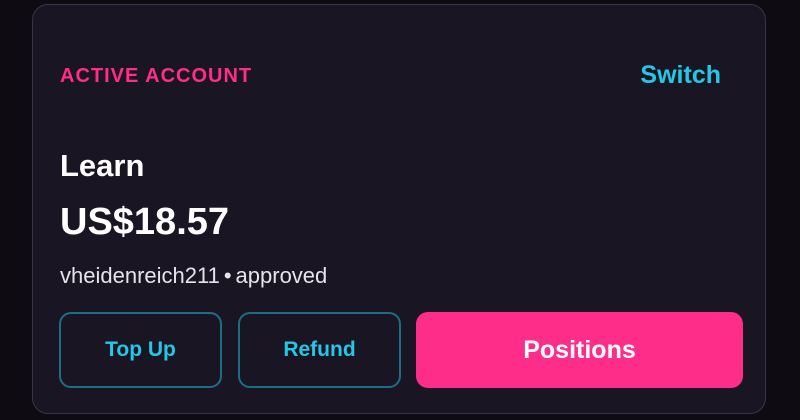  Describe the element at coordinates (145, 222) in the screenshot. I see `account-balance: US$18.57` at that location.